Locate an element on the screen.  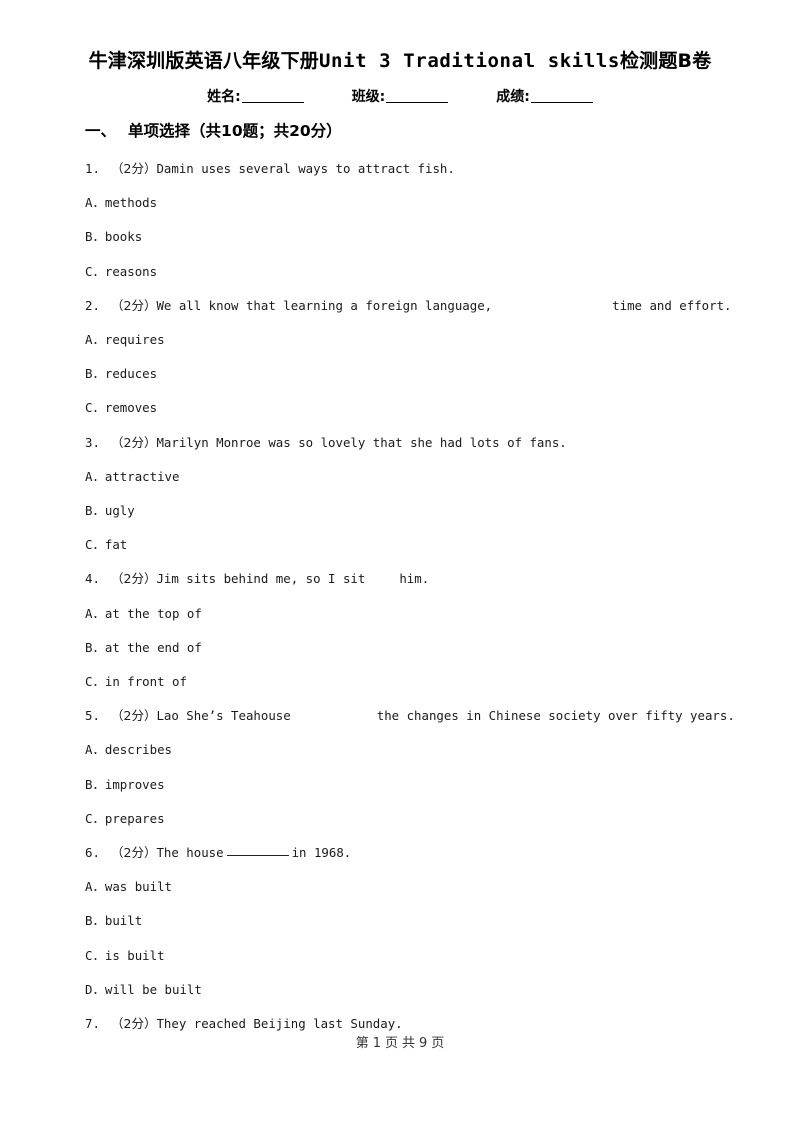
option-item: C．removes is located at coordinates (415, 408).